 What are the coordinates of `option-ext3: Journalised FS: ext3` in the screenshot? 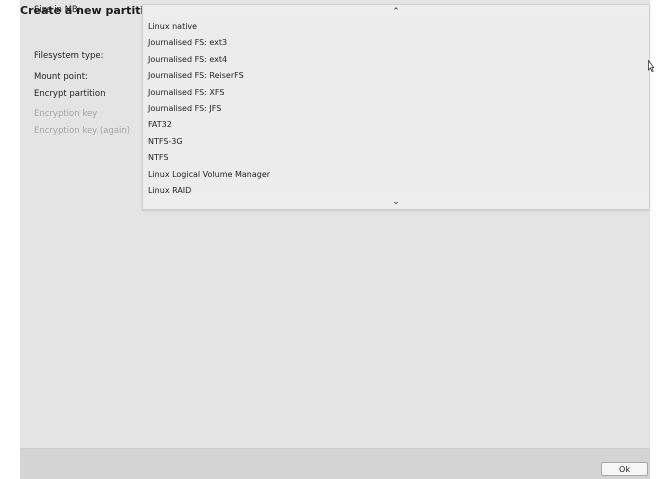 It's located at (396, 43).